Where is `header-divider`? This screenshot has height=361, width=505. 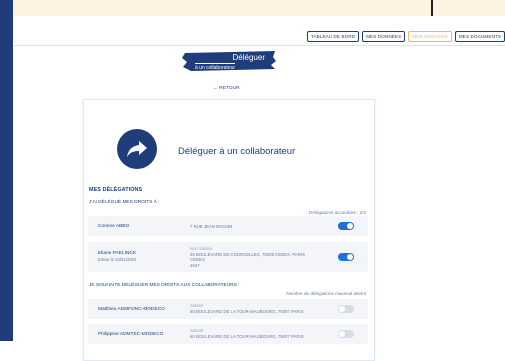
header-divider is located at coordinates (259, 45).